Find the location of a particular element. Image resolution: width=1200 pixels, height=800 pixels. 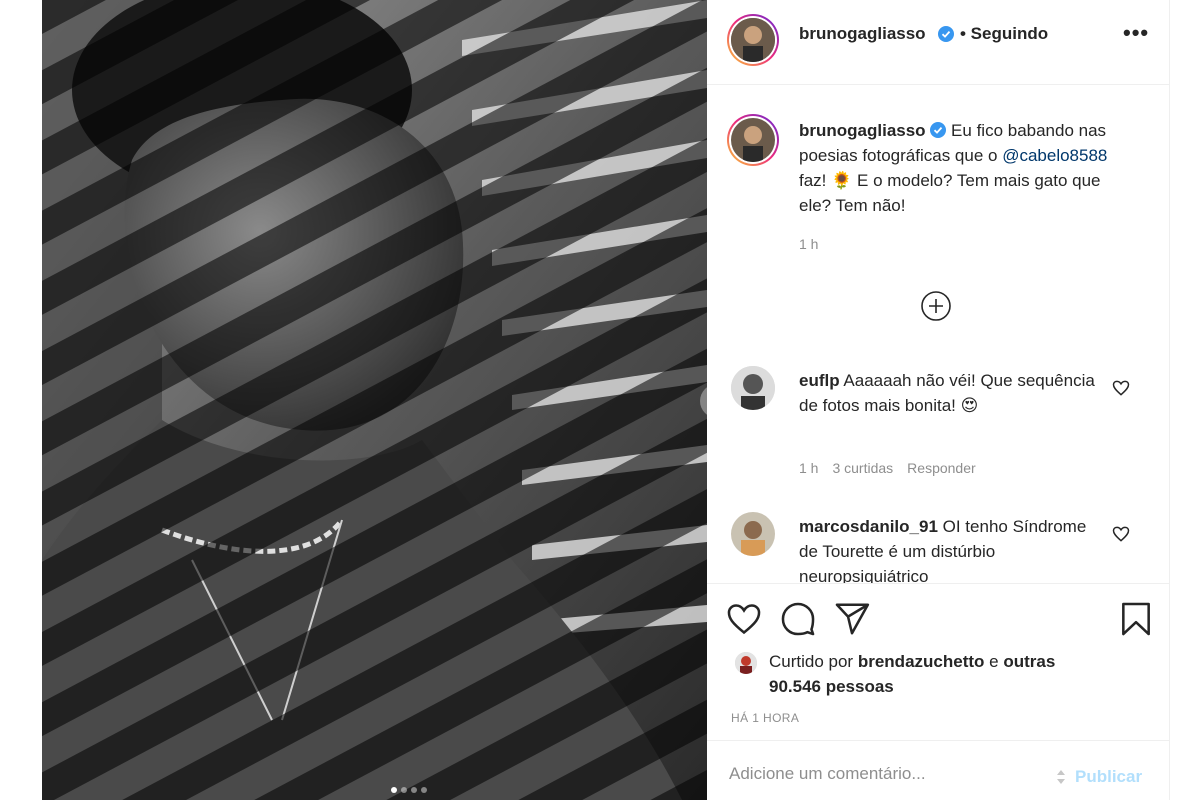

comment-username: euflp is located at coordinates (819, 380).